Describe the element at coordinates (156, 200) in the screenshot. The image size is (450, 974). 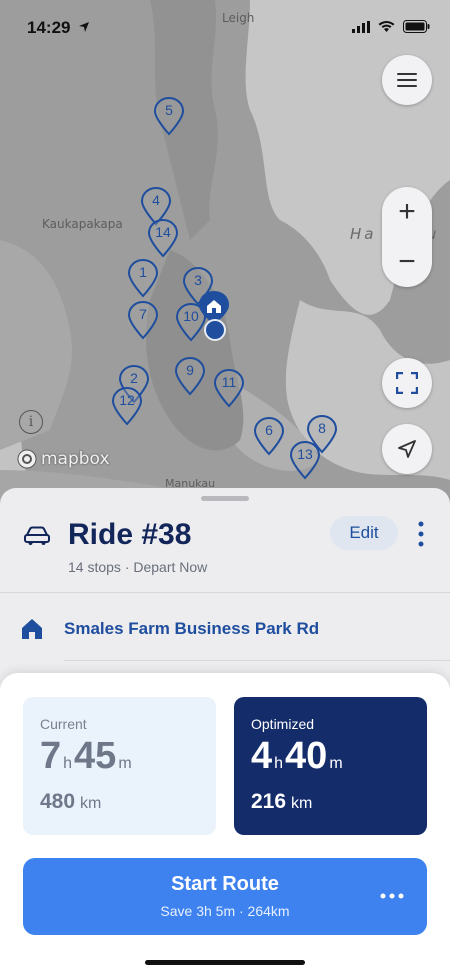
I see `stop-pin-number: 4` at that location.